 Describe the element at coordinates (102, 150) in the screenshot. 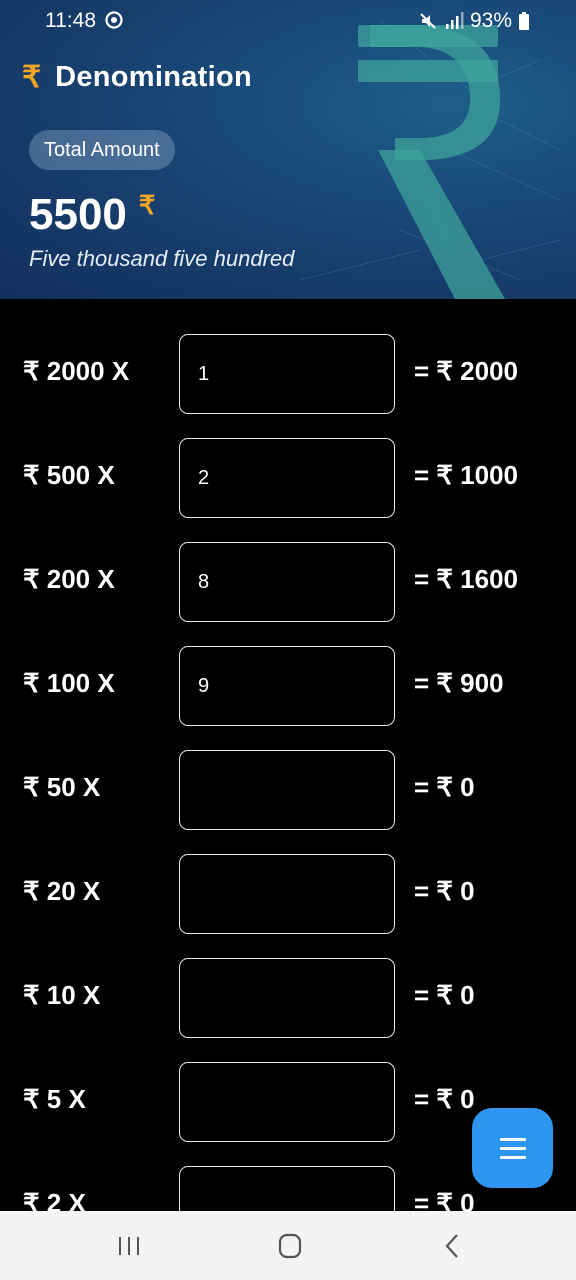

I see `total-amount-chip: Total Amount` at that location.